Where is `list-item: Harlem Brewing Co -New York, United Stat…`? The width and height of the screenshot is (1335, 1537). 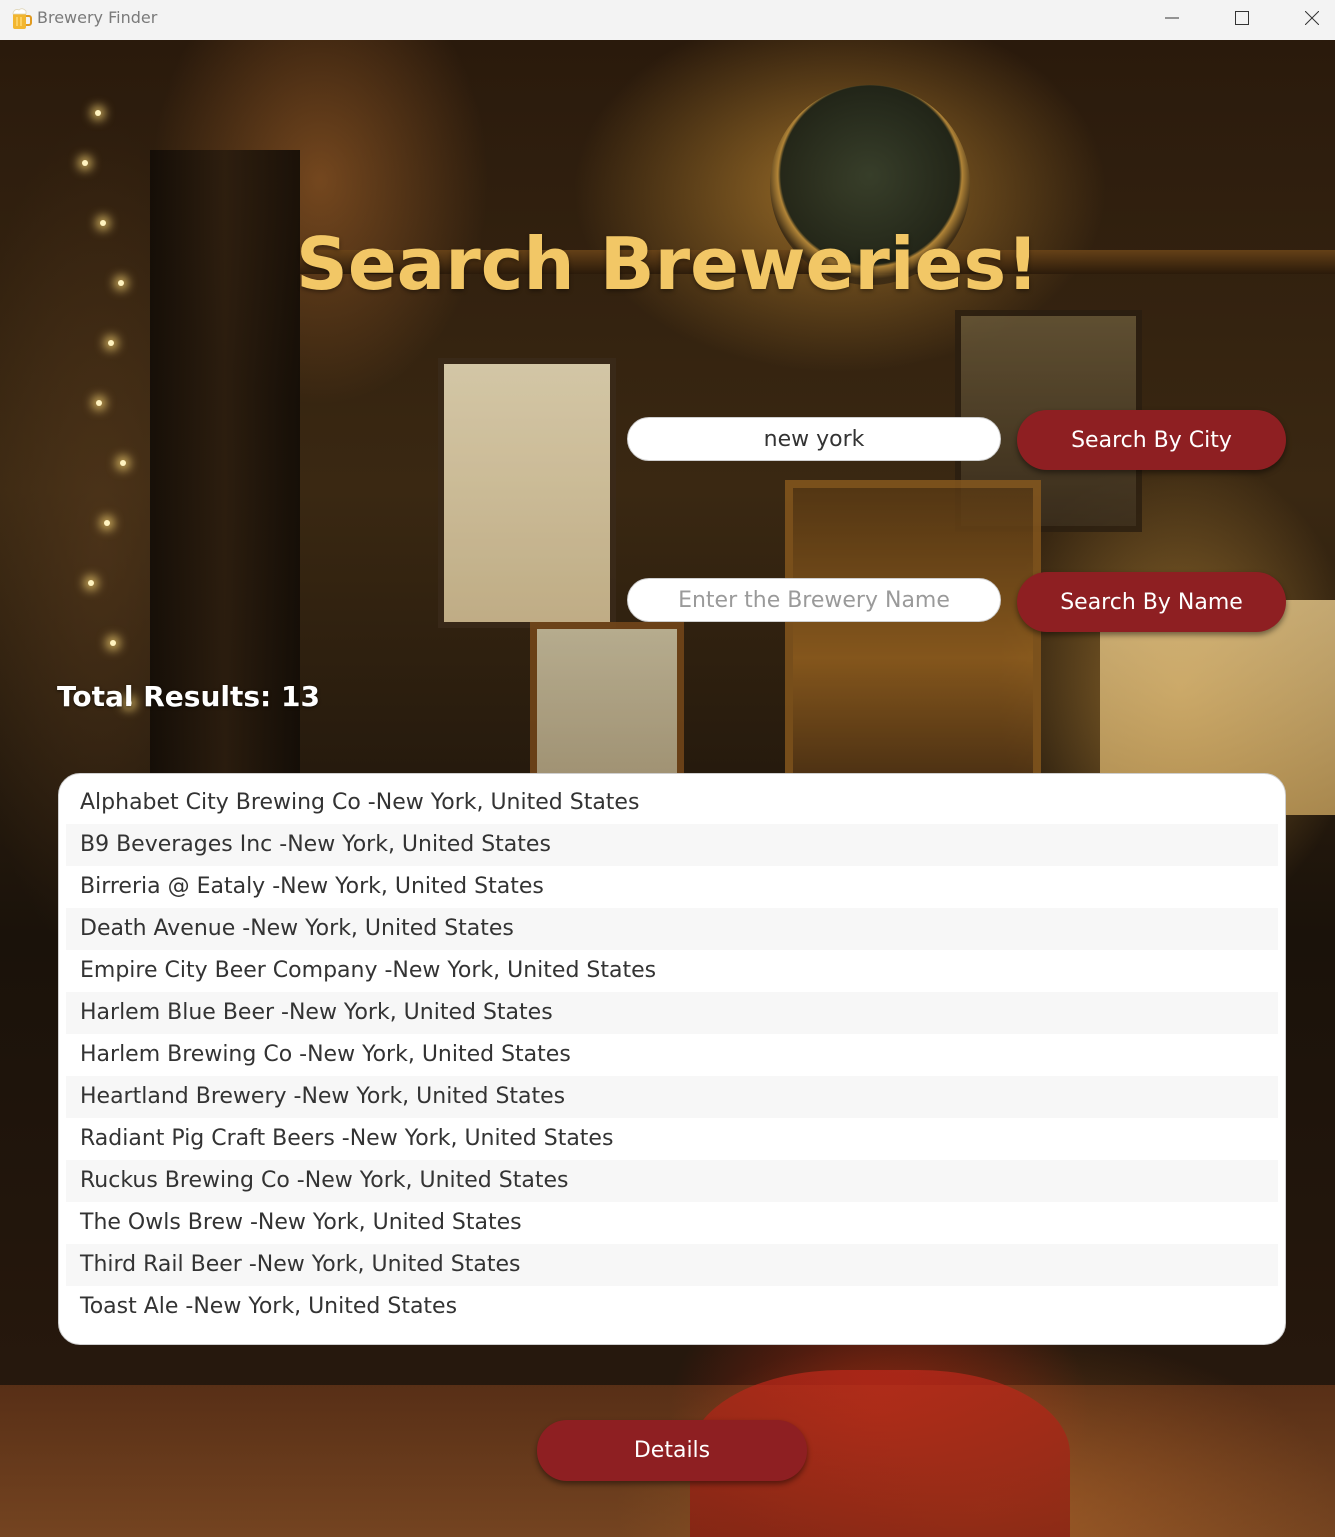 list-item: Harlem Brewing Co -New York, United Stat… is located at coordinates (672, 1055).